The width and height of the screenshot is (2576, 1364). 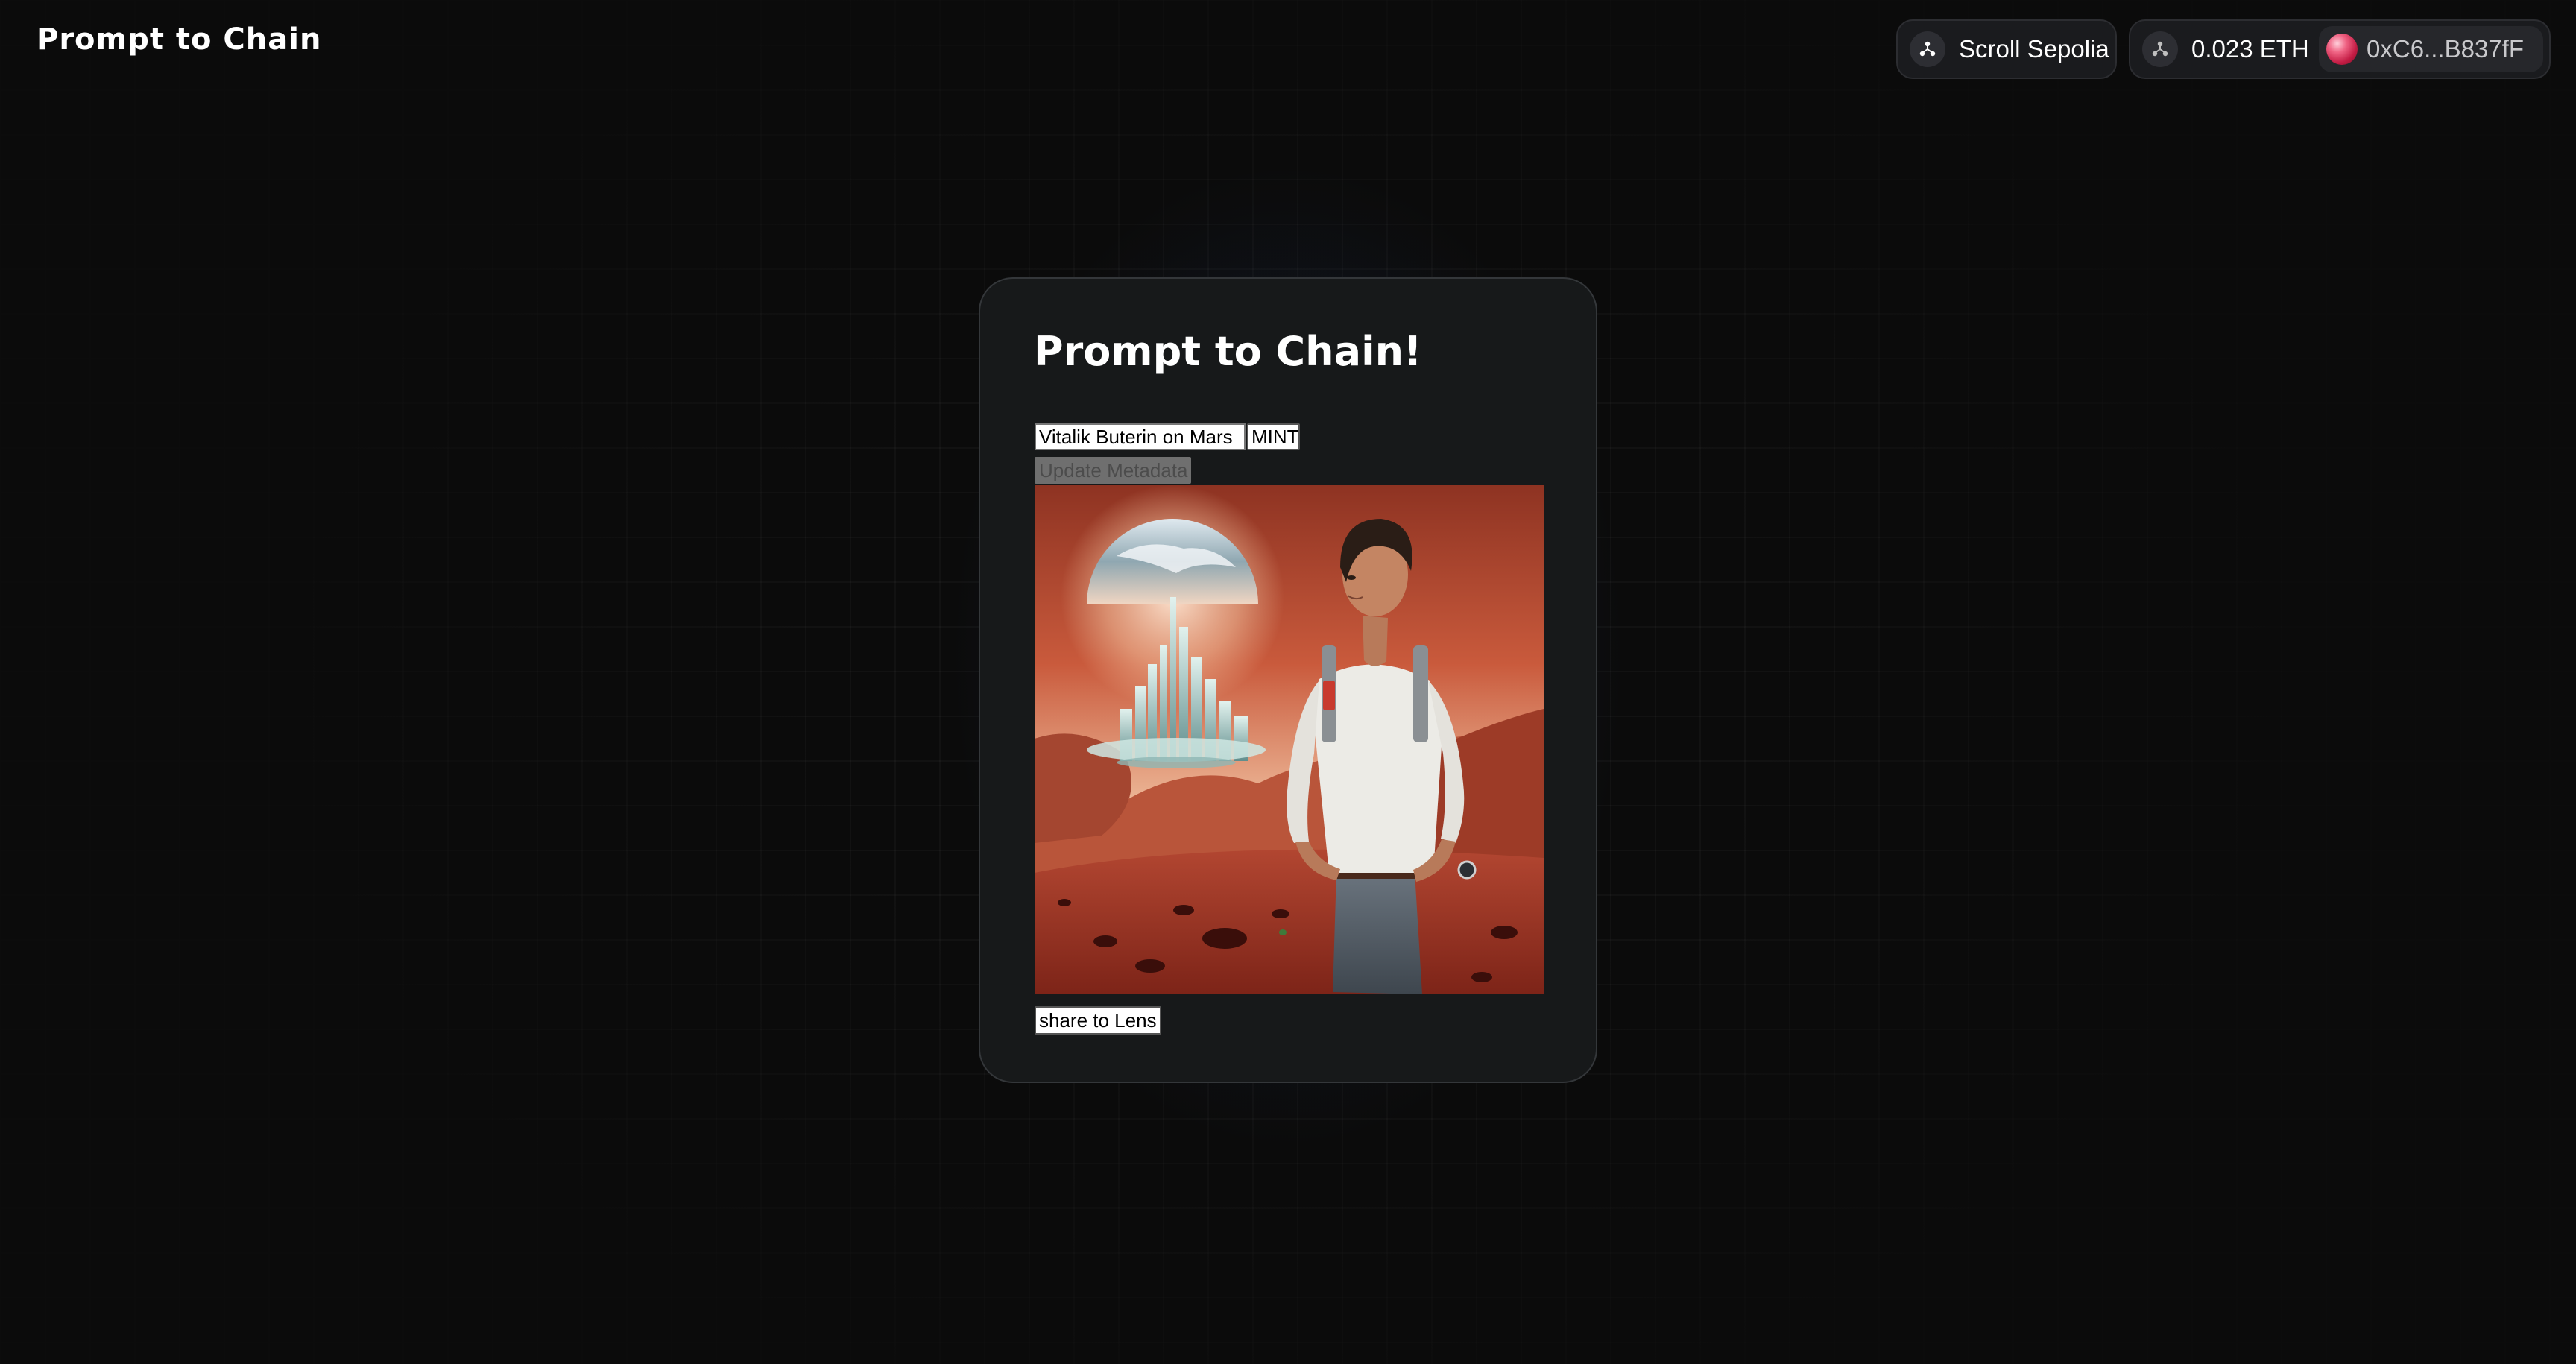 I want to click on mint-button: MINT, so click(x=1273, y=436).